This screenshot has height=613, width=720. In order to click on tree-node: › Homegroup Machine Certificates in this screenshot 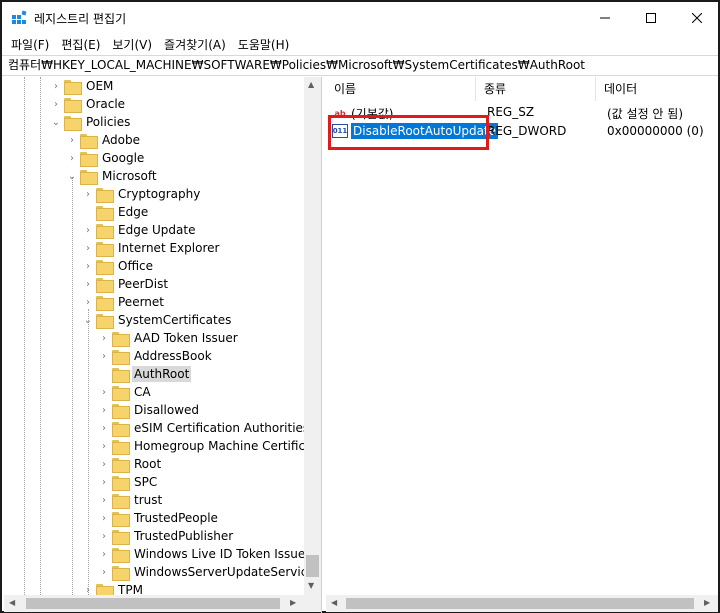, I will do `click(200, 446)`.